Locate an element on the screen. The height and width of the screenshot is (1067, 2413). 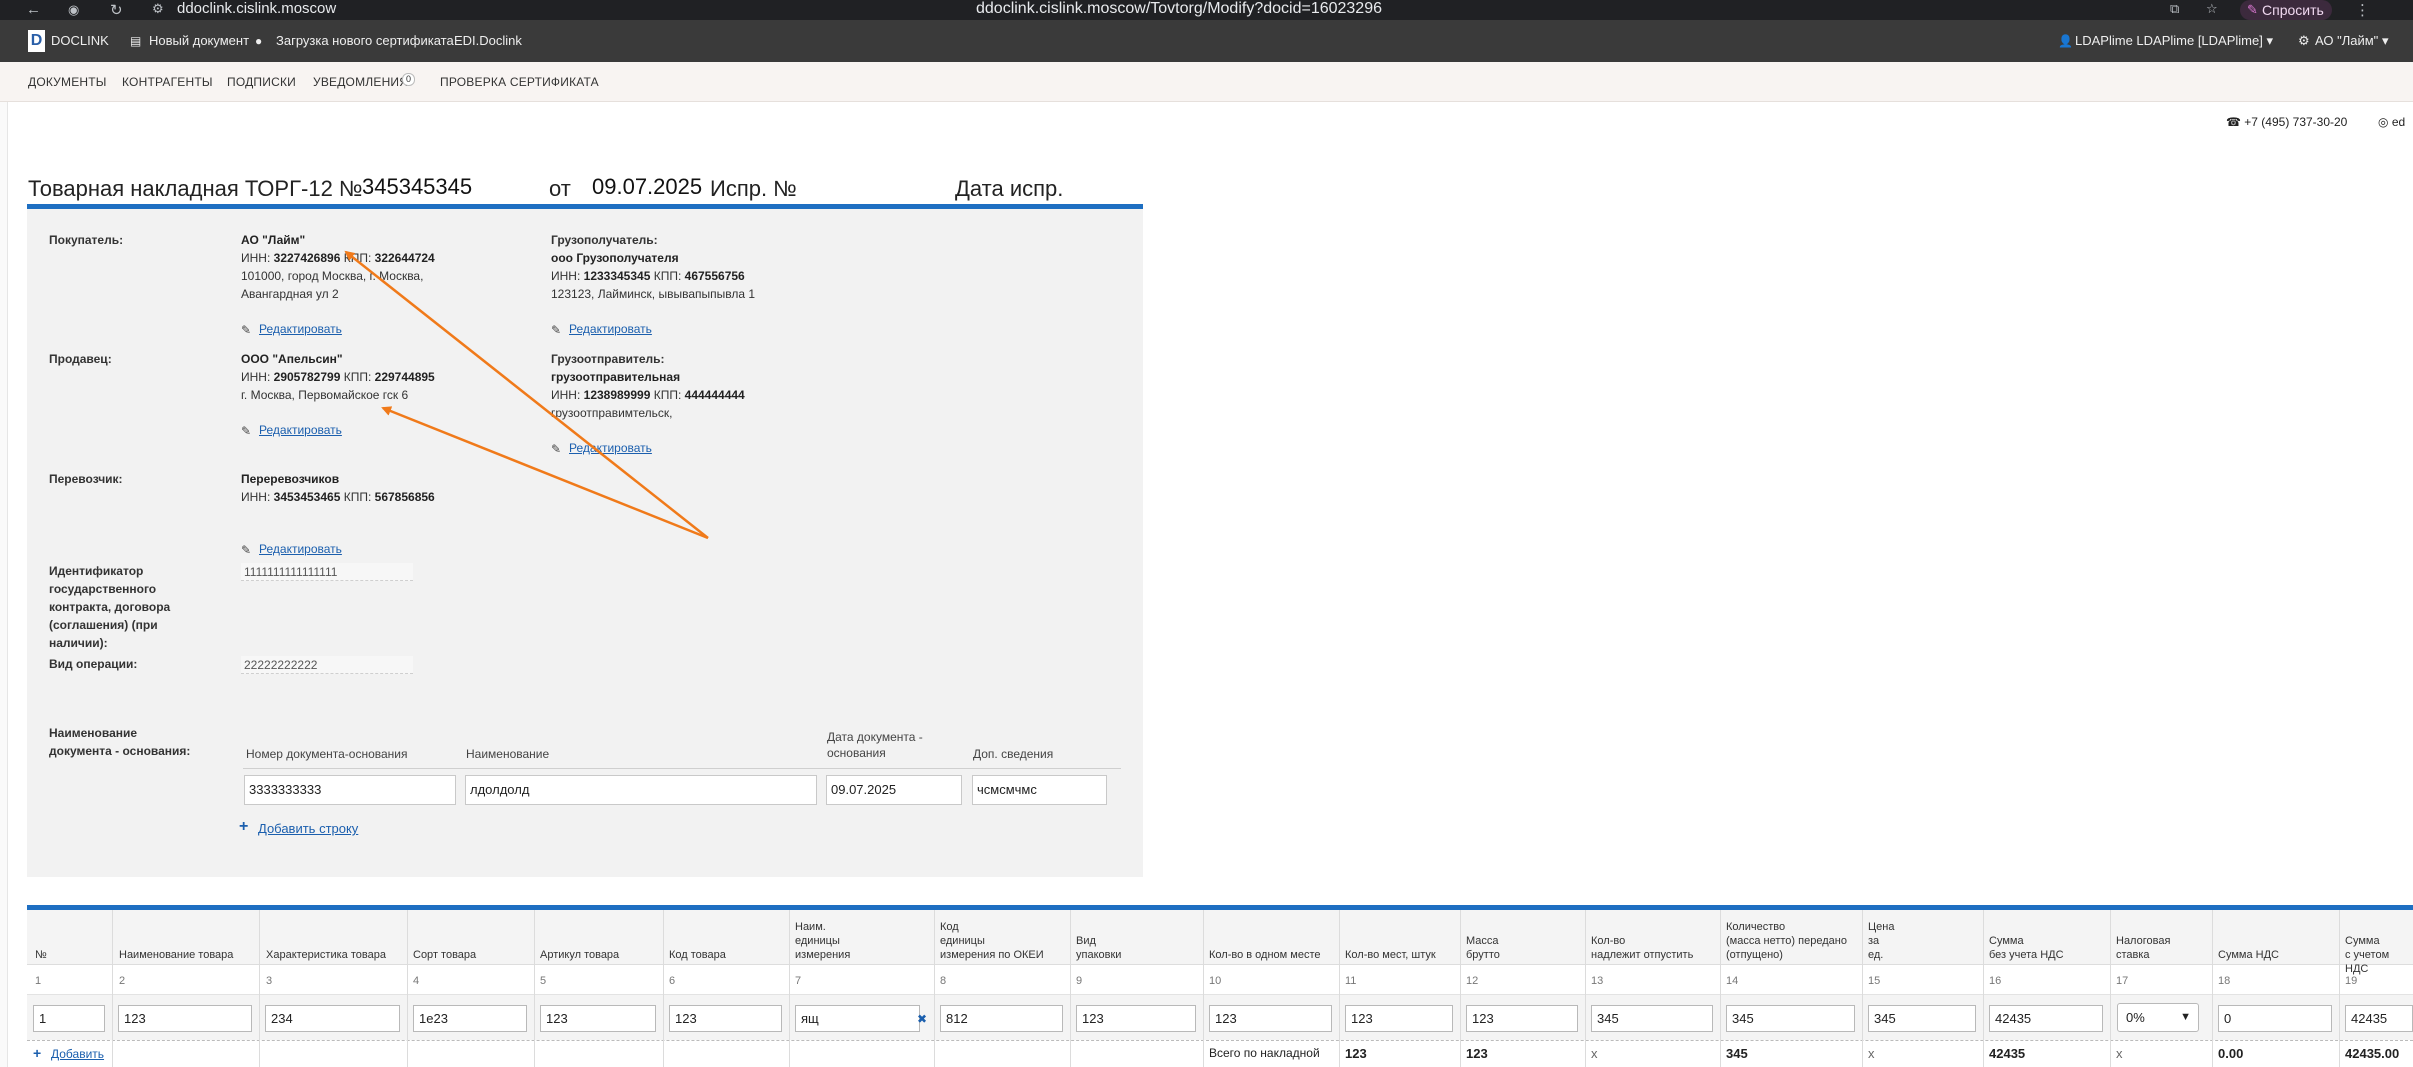
organization-menu: АО "Лайм" ▾ is located at coordinates (2351, 41).